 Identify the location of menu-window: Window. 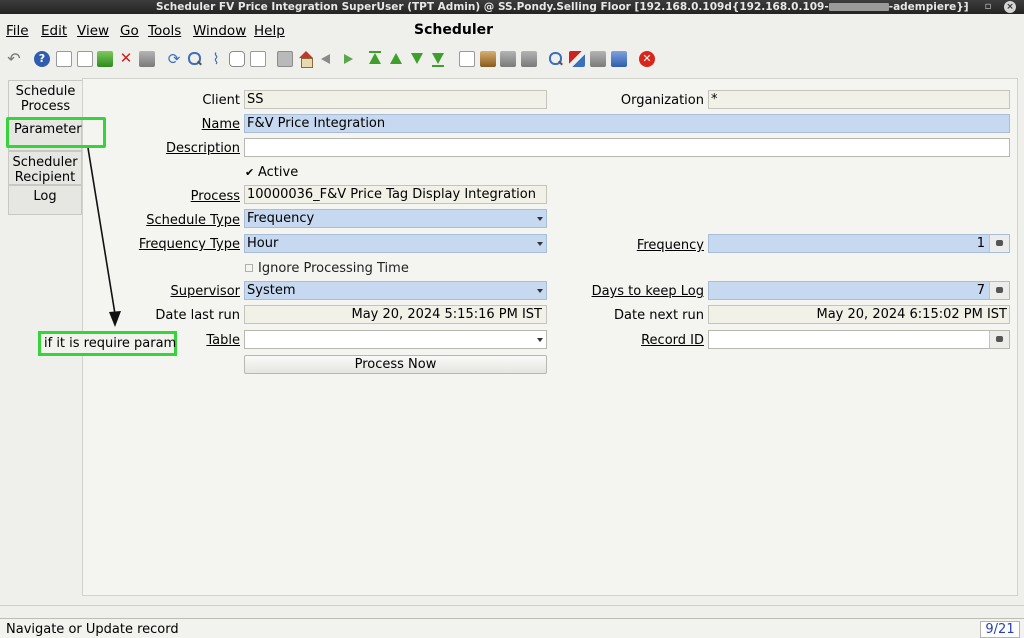
(219, 31).